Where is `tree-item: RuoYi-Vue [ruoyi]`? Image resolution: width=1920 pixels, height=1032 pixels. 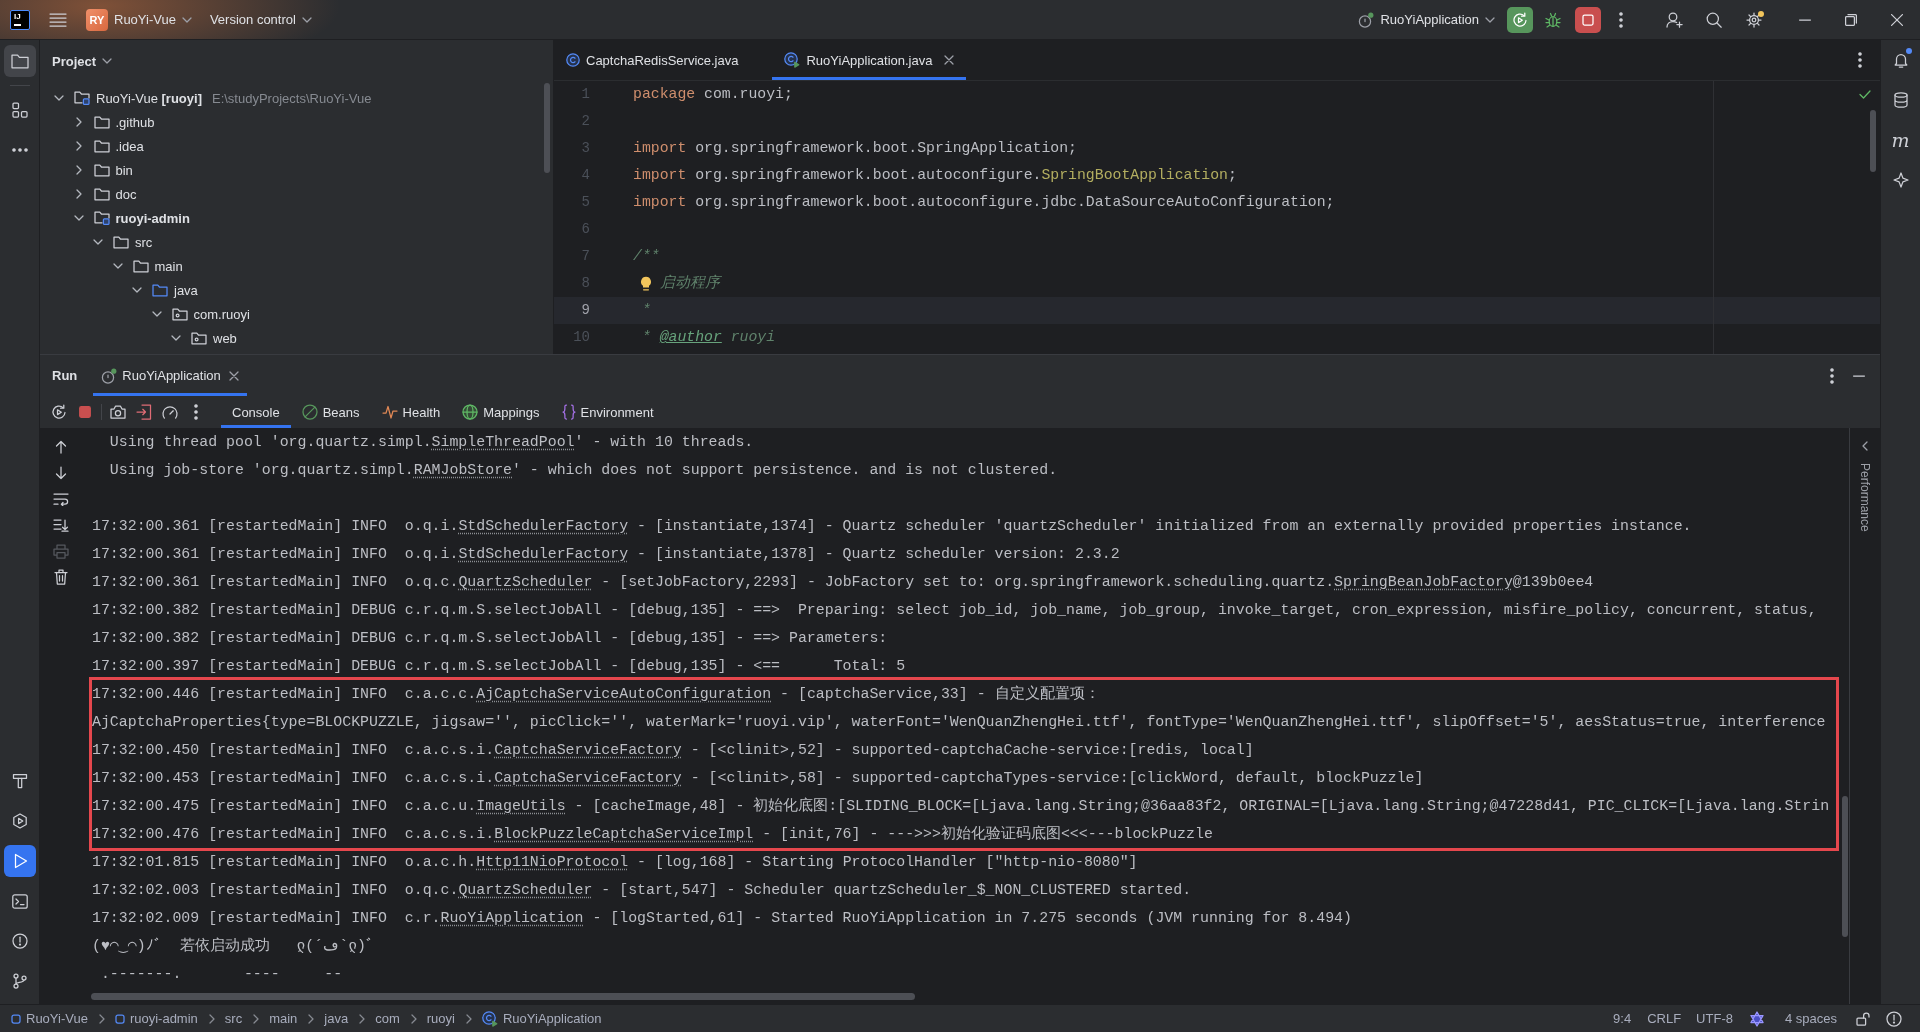 tree-item: RuoYi-Vue [ruoyi] is located at coordinates (149, 98).